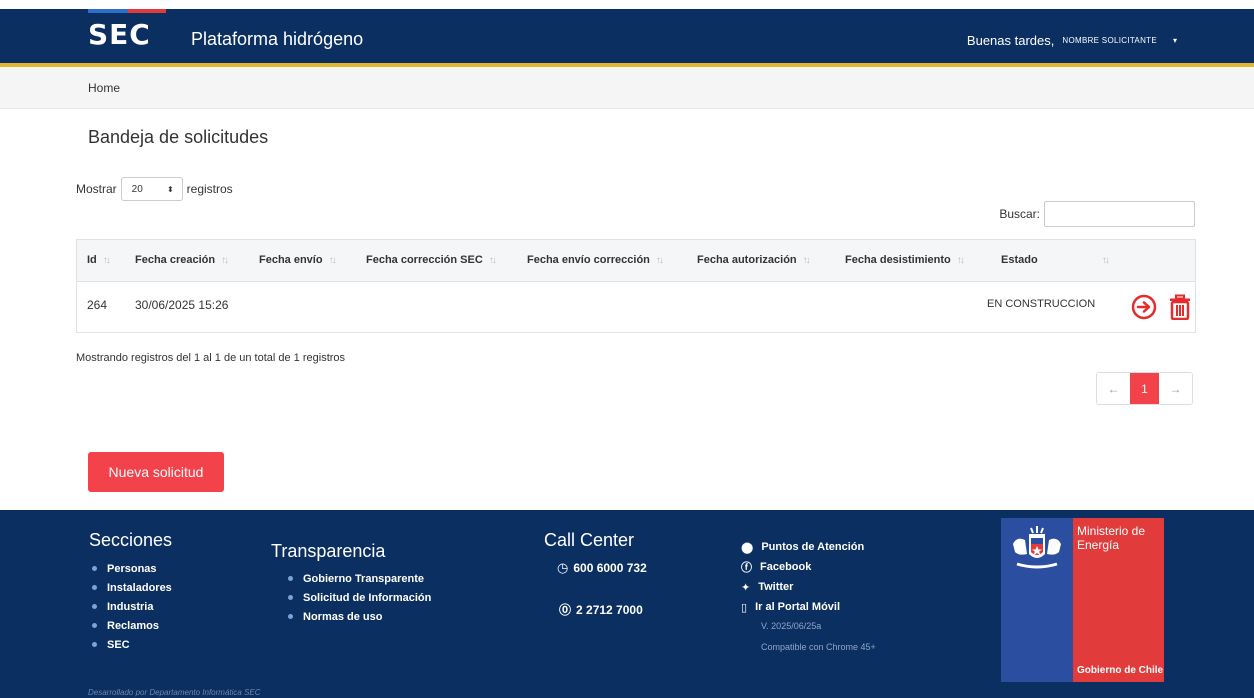  Describe the element at coordinates (1175, 388) in the screenshot. I see `pagination-next-button: →` at that location.